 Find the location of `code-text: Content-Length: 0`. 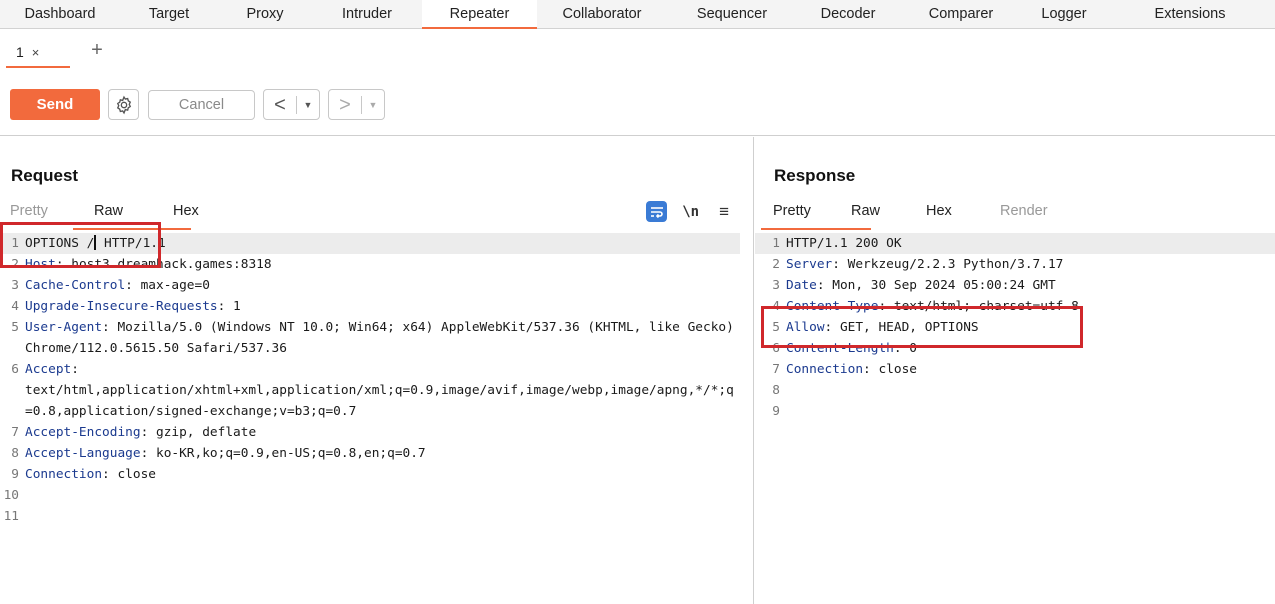

code-text: Content-Length: 0 is located at coordinates (851, 348).